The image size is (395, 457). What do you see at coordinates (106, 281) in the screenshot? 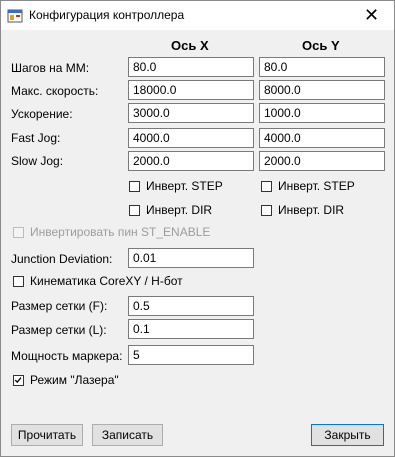
I see `checkbox-label: Кинематика CoreXY / H-бот` at bounding box center [106, 281].